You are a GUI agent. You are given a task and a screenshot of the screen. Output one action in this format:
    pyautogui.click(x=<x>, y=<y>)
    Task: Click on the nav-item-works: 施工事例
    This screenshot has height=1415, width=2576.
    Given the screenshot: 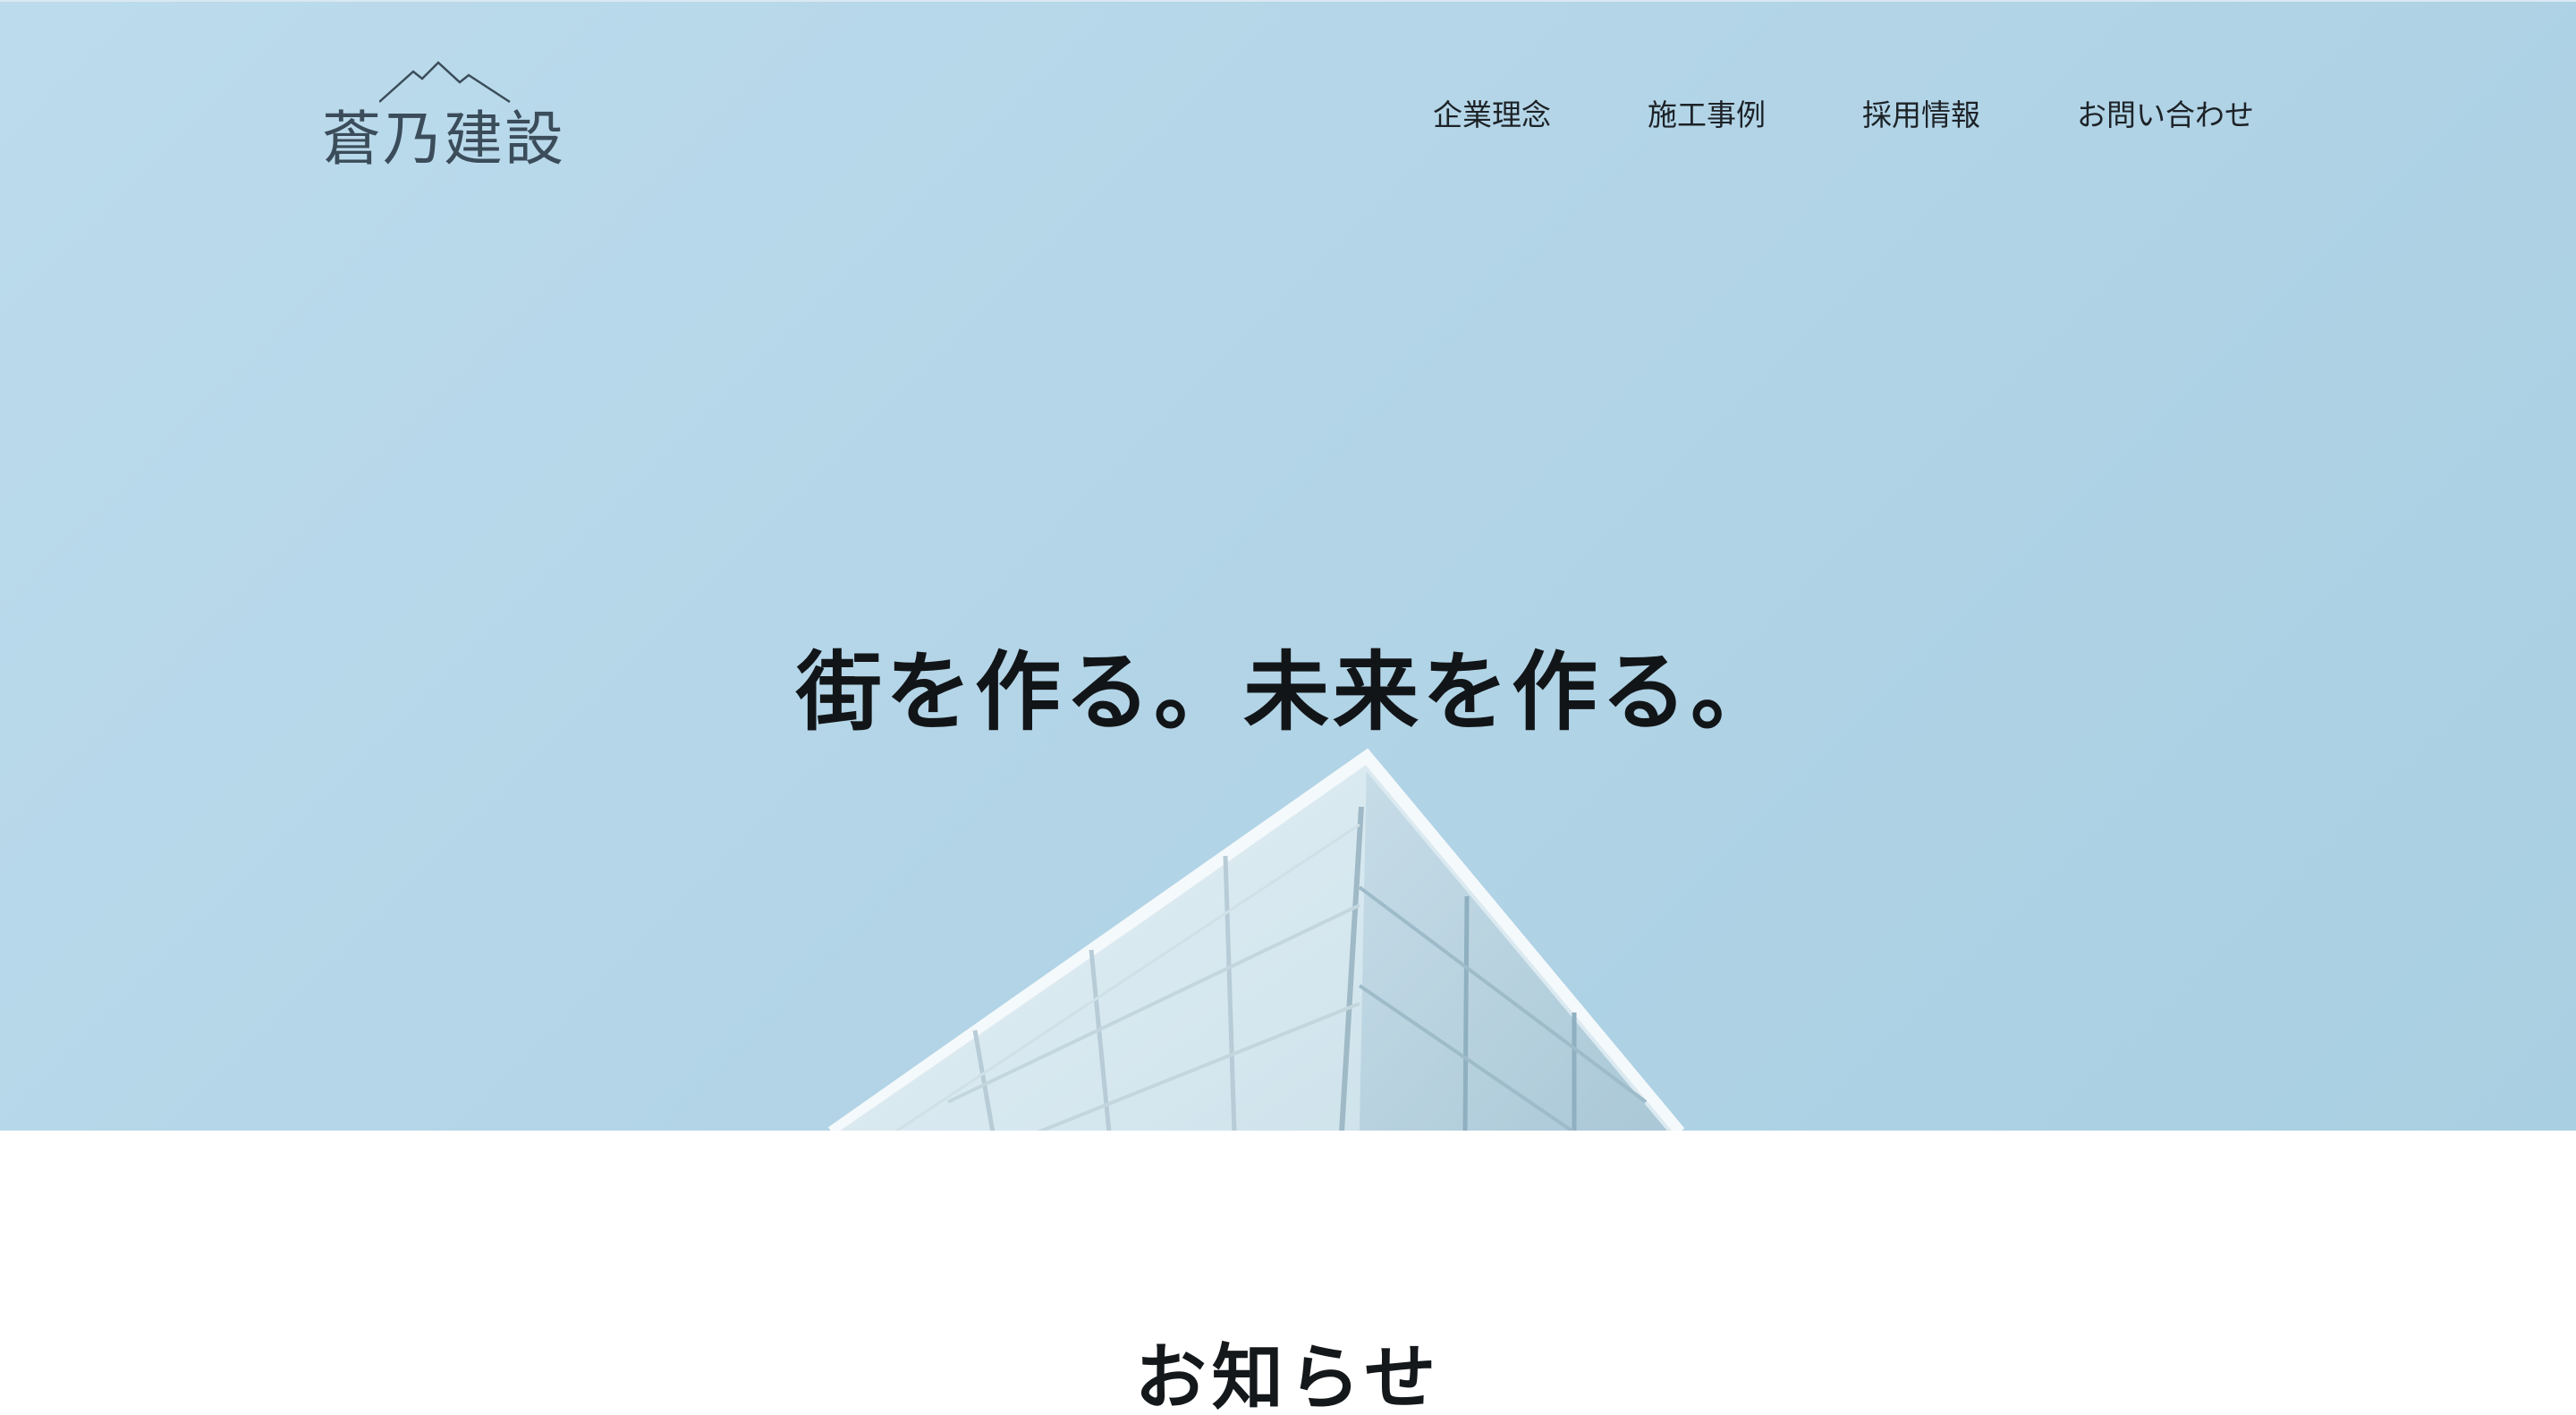 What is the action you would take?
    pyautogui.click(x=1707, y=113)
    